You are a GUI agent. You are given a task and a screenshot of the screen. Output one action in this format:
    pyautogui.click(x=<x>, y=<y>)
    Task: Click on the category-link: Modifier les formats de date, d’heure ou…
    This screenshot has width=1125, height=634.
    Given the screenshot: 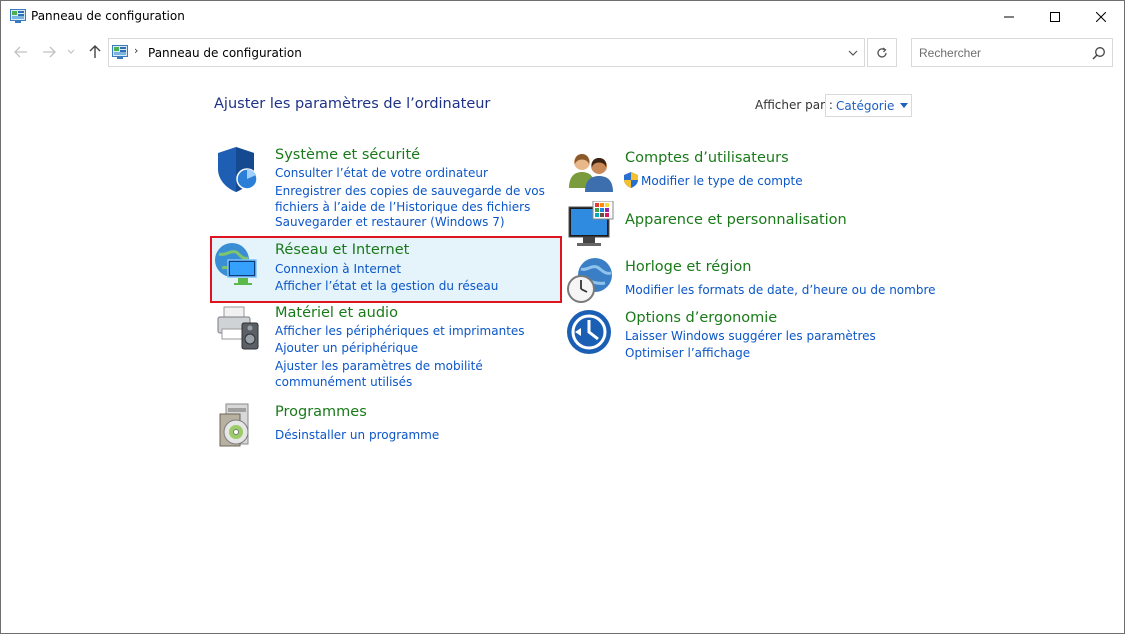 What is the action you would take?
    pyautogui.click(x=780, y=290)
    